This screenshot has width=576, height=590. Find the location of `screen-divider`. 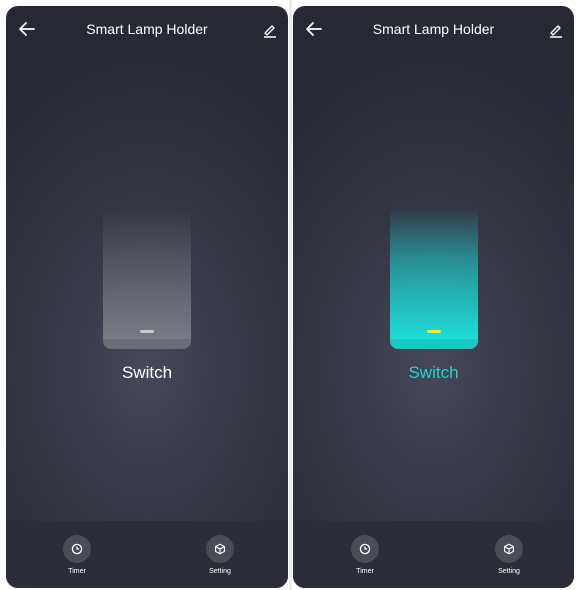

screen-divider is located at coordinates (290, 295).